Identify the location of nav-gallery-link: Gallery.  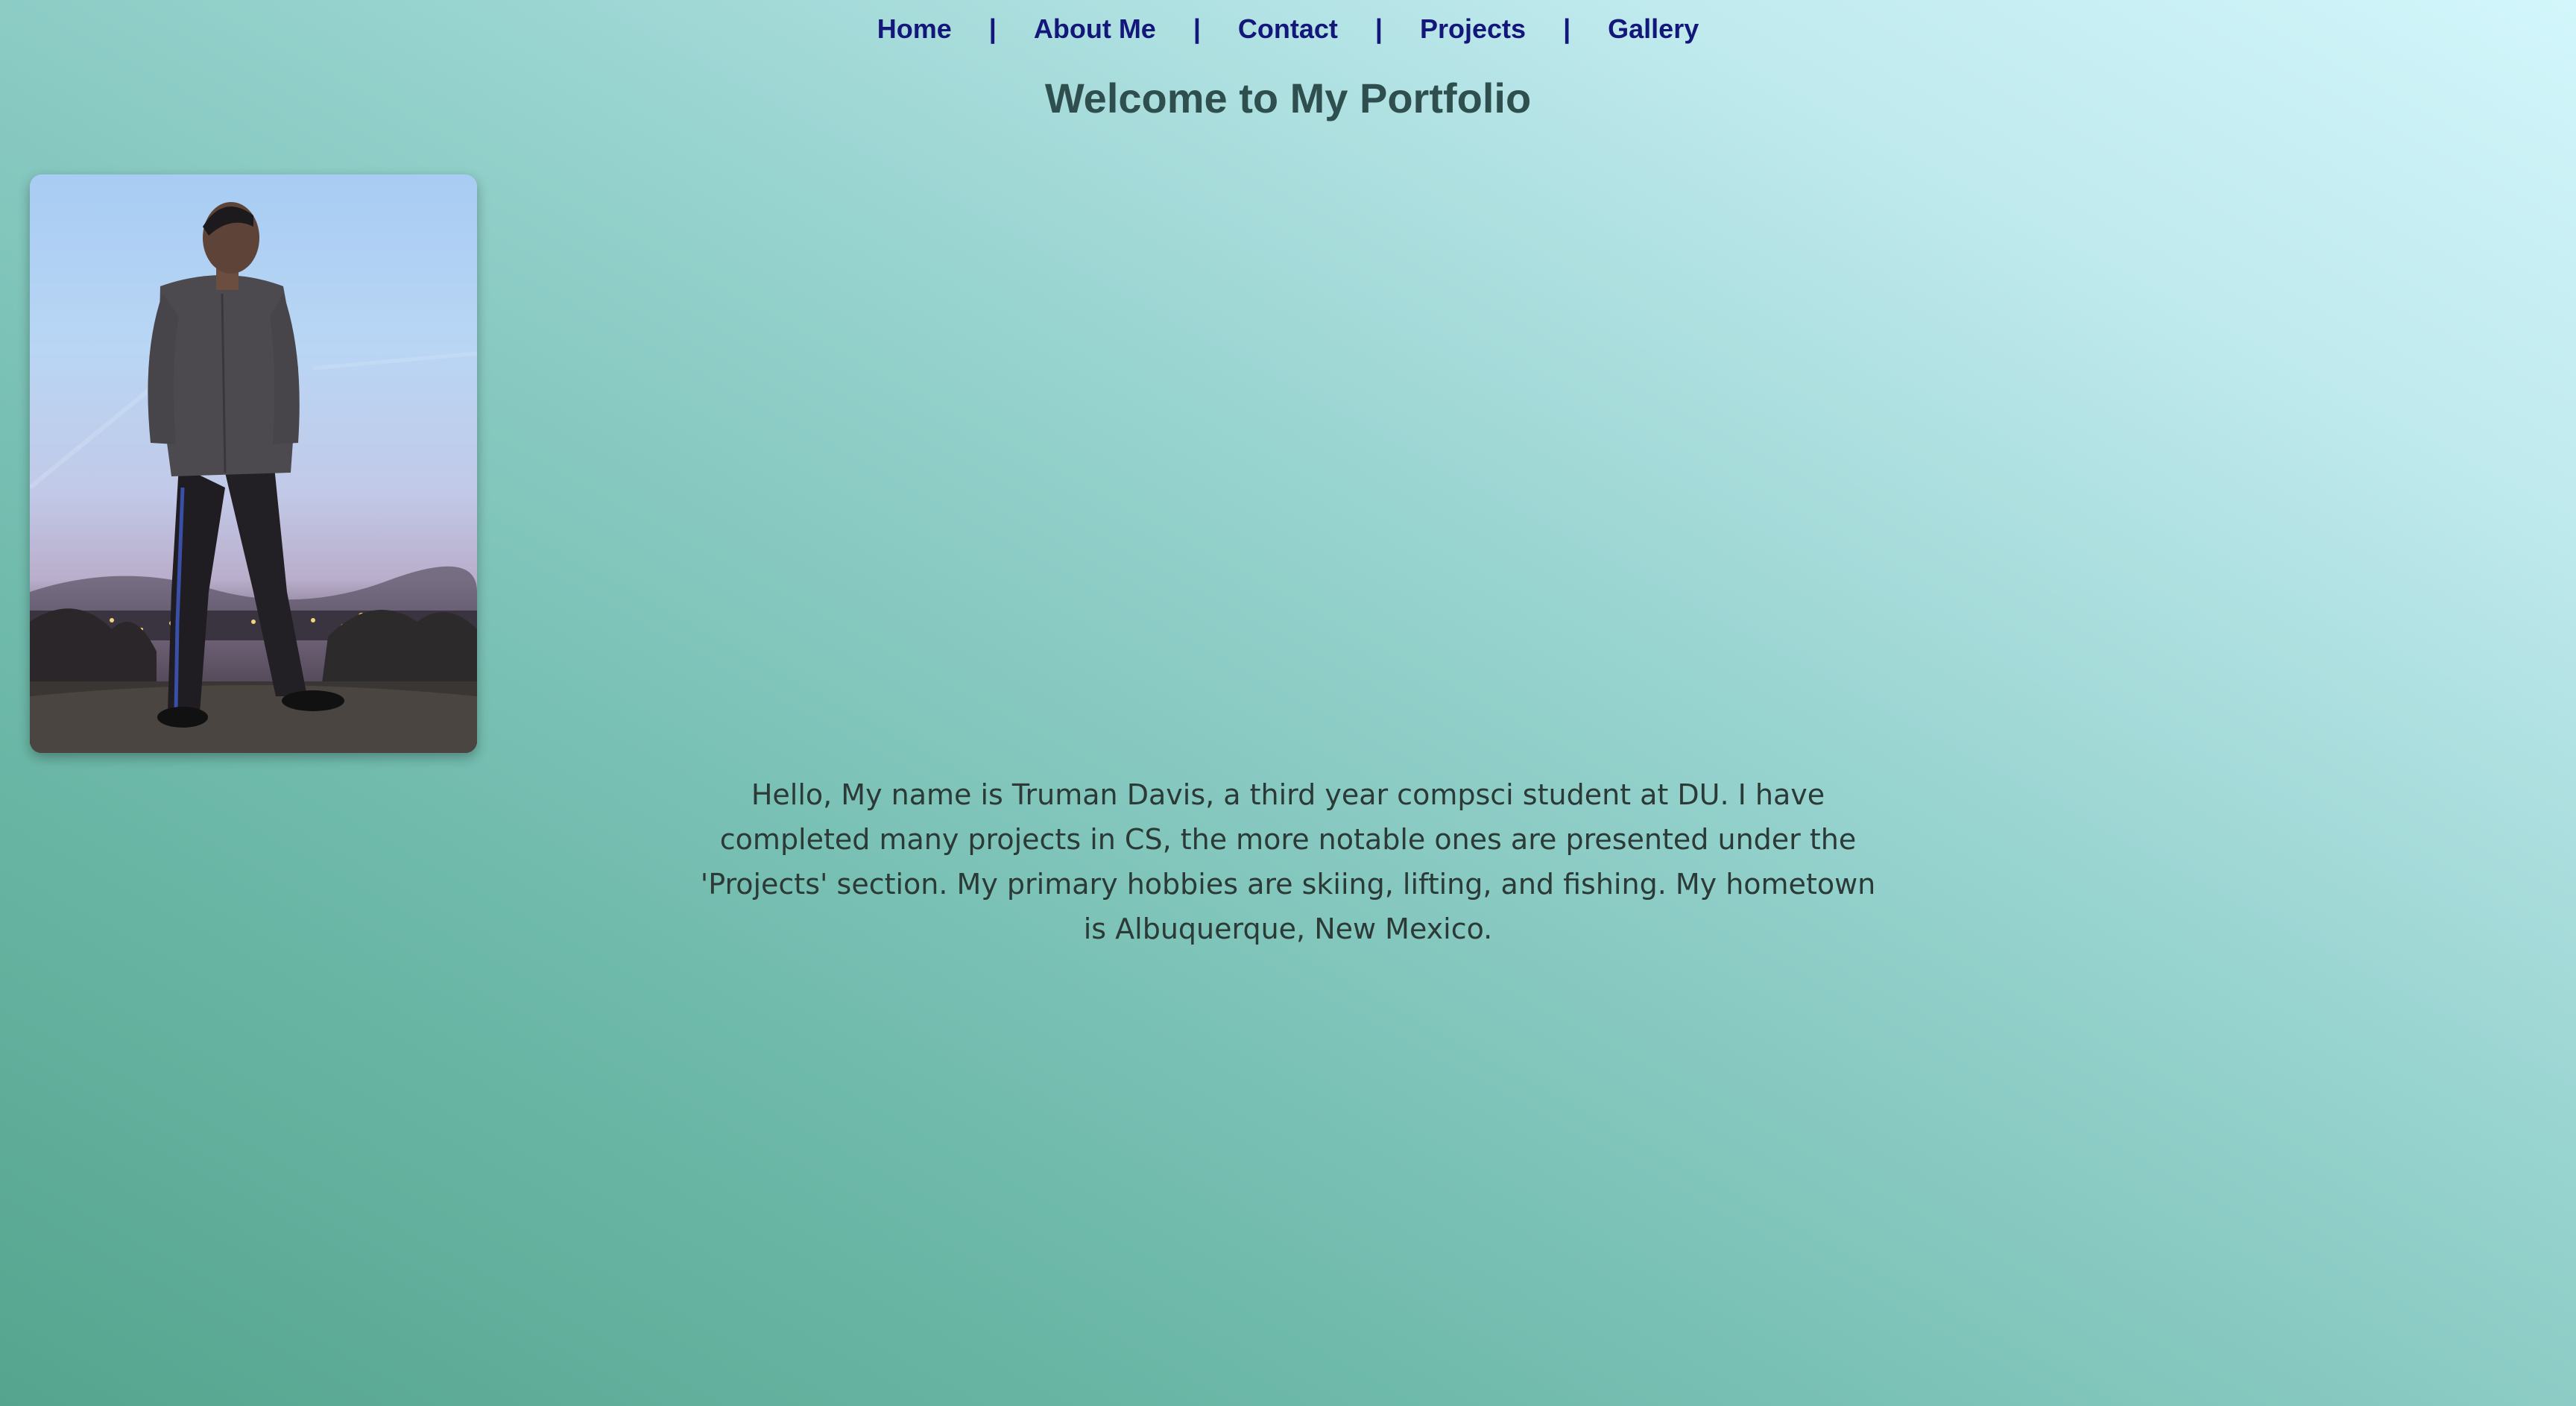
(1654, 29).